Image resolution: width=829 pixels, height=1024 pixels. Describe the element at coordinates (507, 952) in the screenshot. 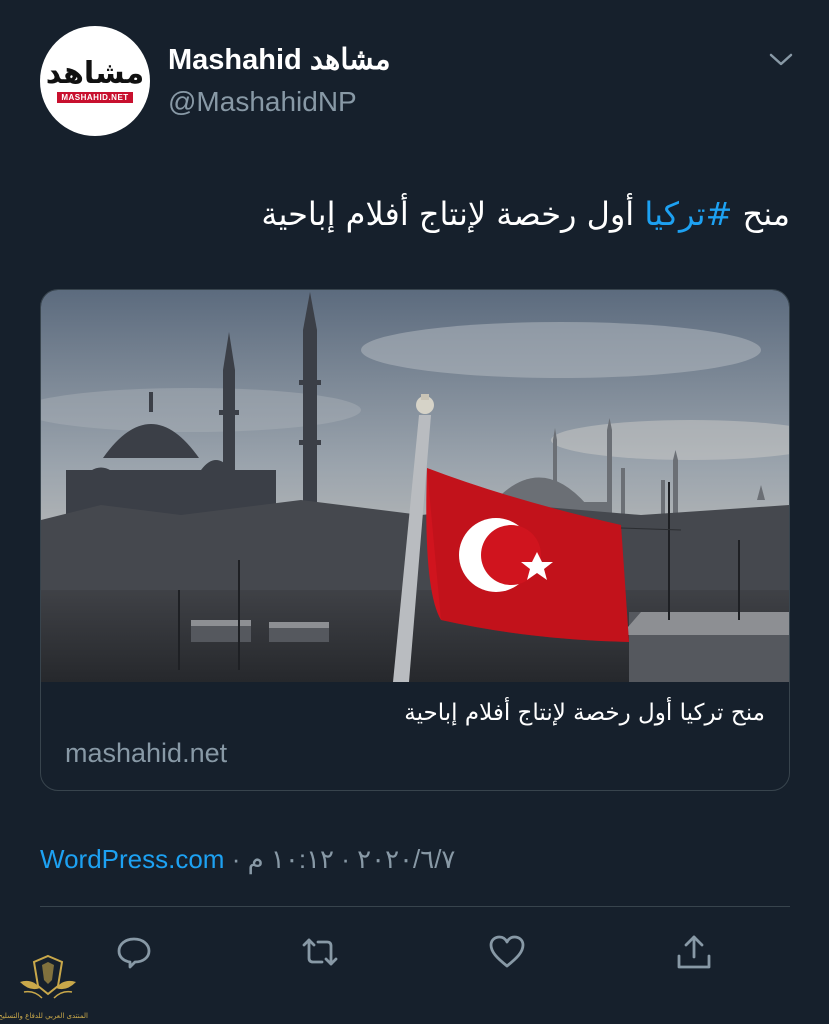

I see `like-icon` at that location.